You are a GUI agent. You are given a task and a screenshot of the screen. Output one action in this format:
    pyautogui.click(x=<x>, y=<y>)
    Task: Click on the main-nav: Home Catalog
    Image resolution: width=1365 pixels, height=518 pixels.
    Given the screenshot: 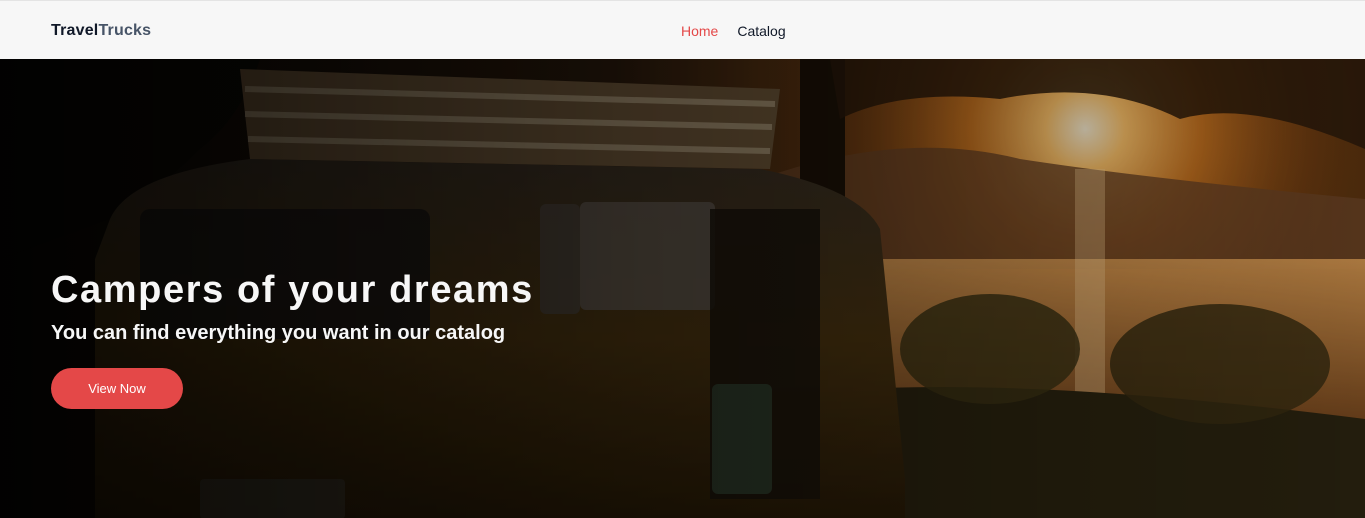 What is the action you would take?
    pyautogui.click(x=733, y=31)
    